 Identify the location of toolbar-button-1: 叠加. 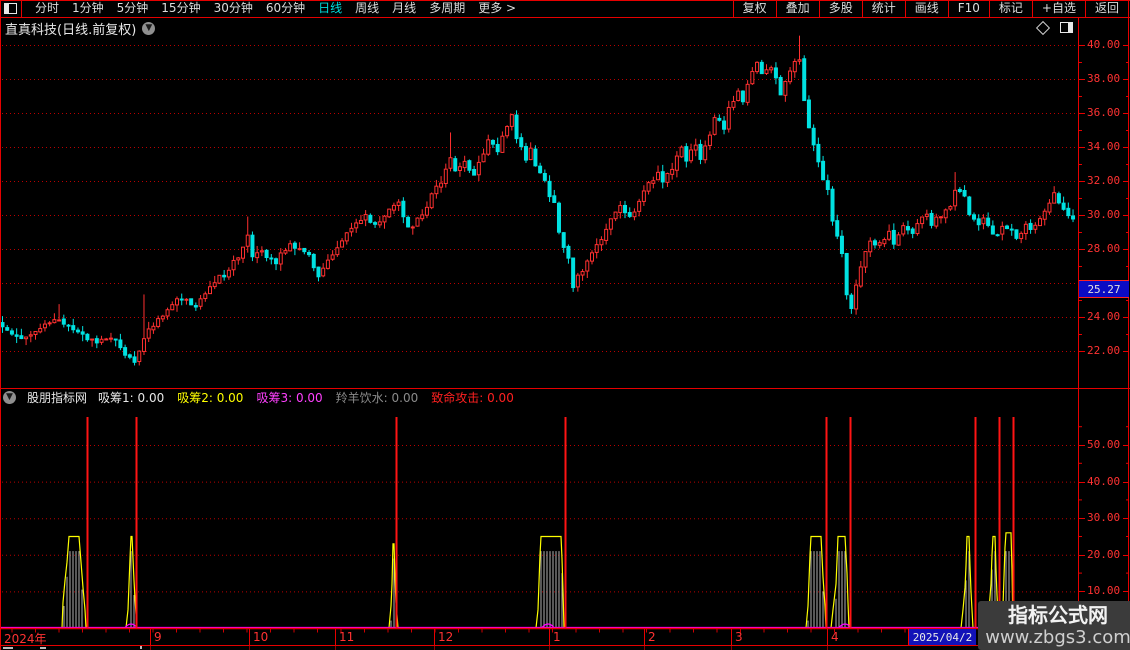
(797, 8).